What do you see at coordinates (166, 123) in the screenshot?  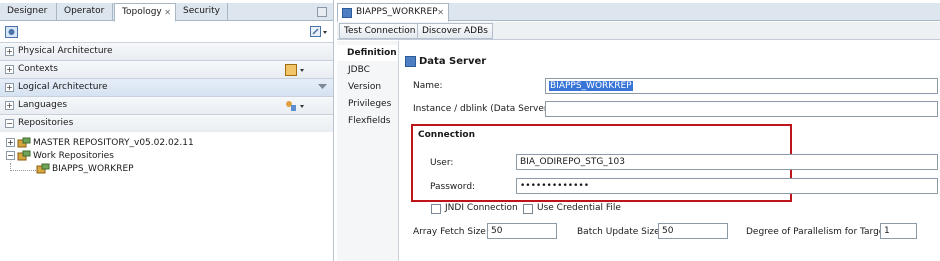 I see `accordion-repositories: − Repositories` at bounding box center [166, 123].